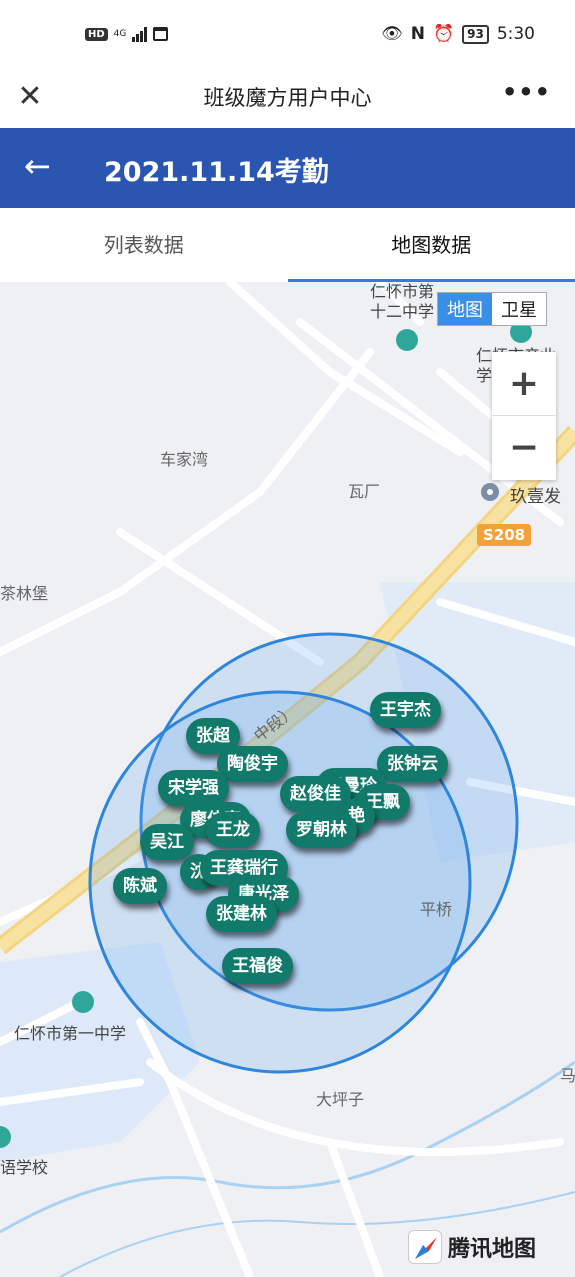 The height and width of the screenshot is (1277, 575). I want to click on page-header: ← 2021.11.14考勤, so click(287, 168).